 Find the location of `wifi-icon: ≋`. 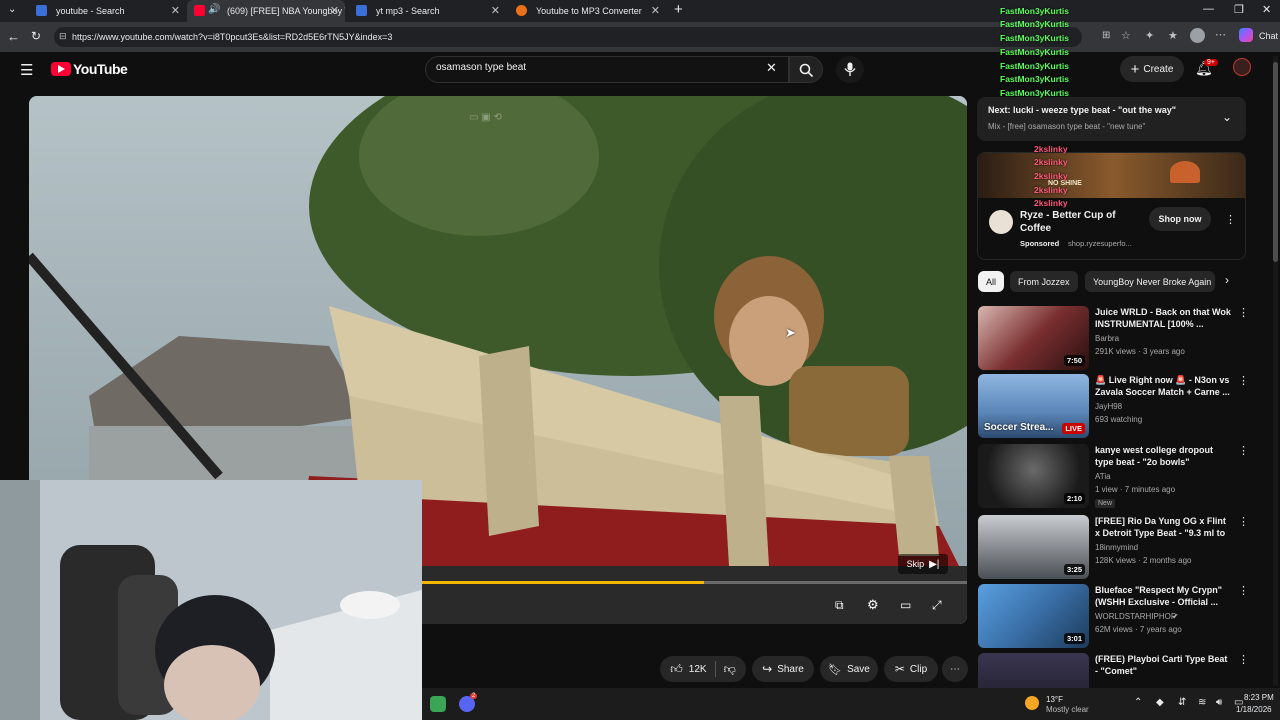

wifi-icon: ≋ is located at coordinates (1202, 702).